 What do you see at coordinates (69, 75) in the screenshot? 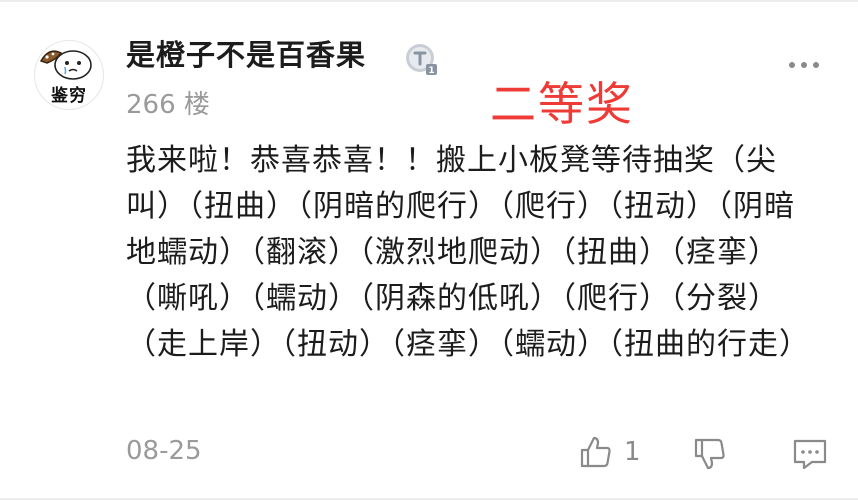
I see `avatar: 鉴穷` at bounding box center [69, 75].